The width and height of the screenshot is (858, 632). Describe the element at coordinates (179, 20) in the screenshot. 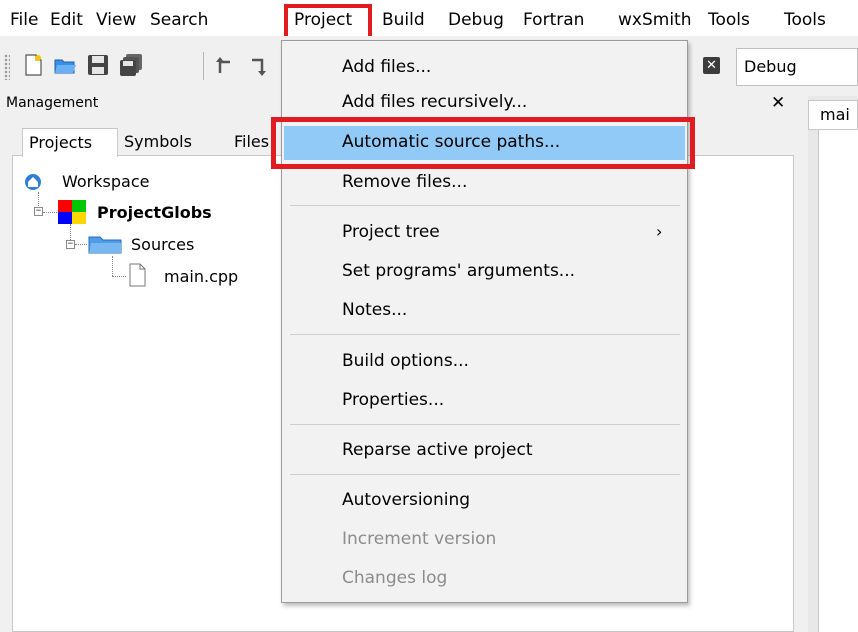

I see `menu-search: Search` at that location.